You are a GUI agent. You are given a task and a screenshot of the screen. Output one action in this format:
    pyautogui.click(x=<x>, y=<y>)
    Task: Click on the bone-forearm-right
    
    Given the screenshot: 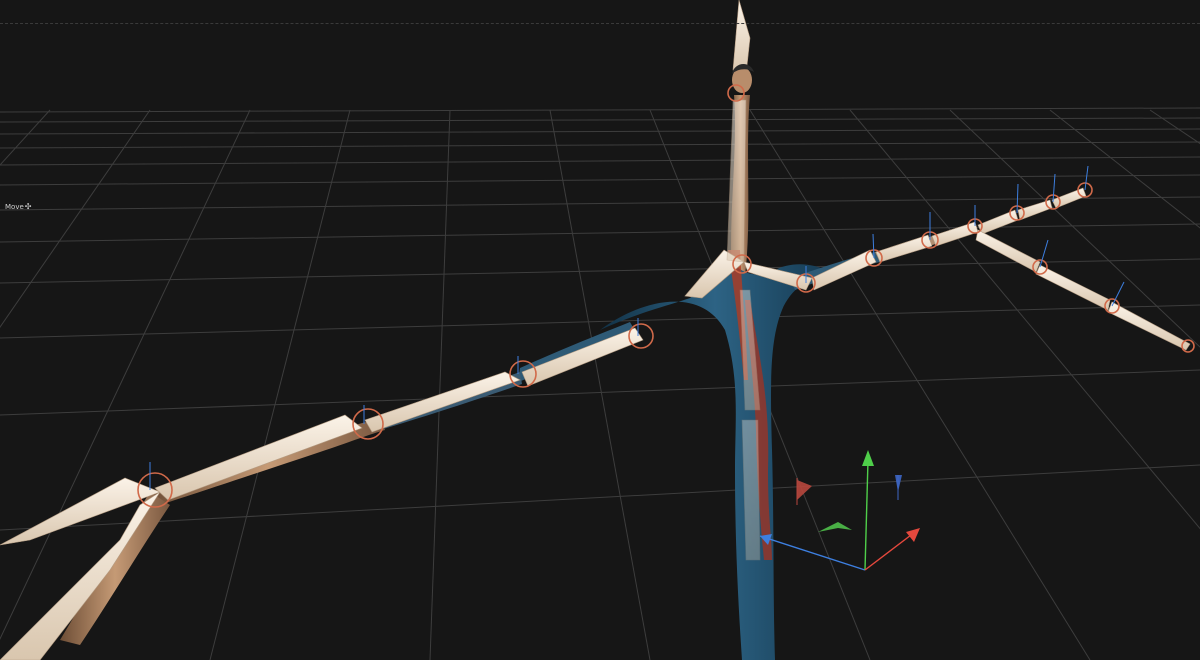 What is the action you would take?
    pyautogui.click(x=904, y=248)
    